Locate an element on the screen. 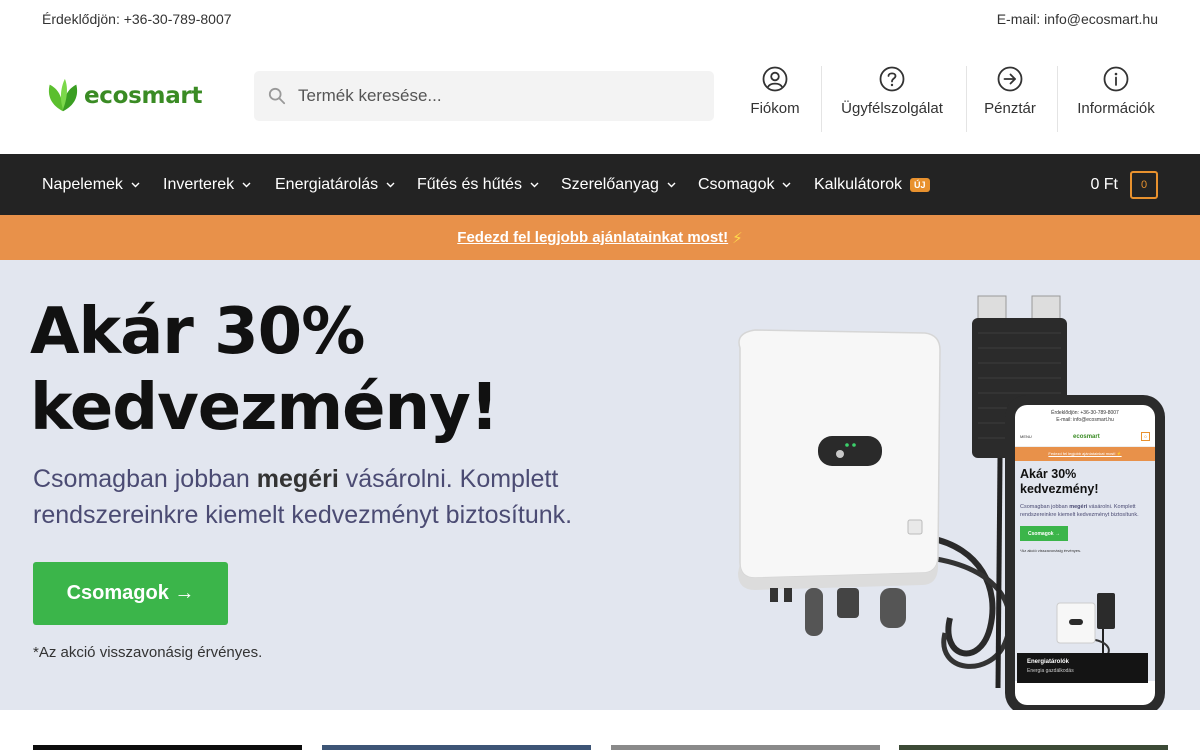 The image size is (1200, 750). phone-contact-phone: Érdeklődjön: +36-30-789-8007 is located at coordinates (1085, 413).